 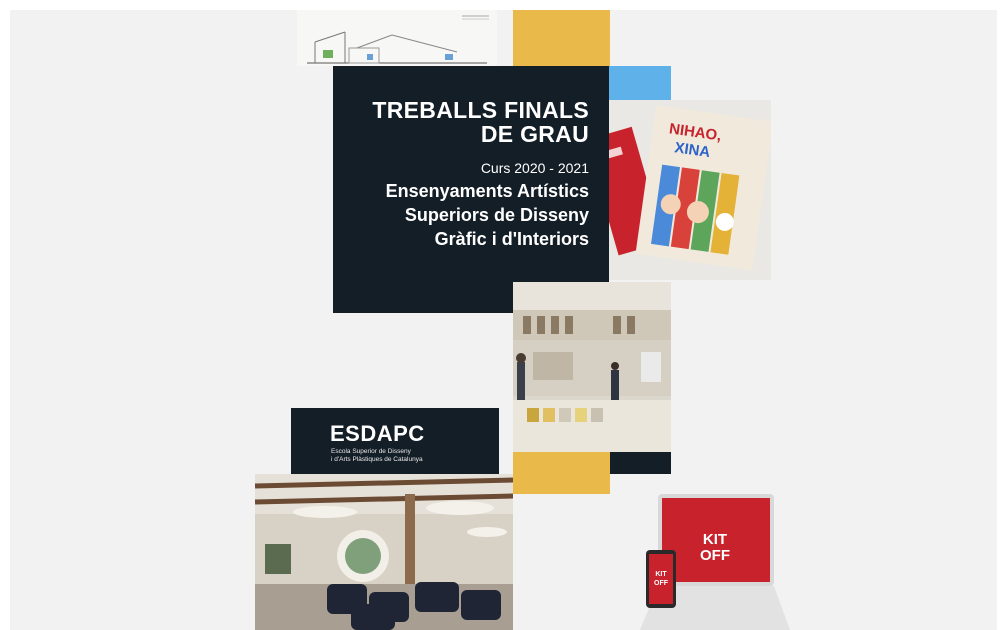 I want to click on poster-title: TREBALLS FINALS DE GRAU, so click(x=480, y=122).